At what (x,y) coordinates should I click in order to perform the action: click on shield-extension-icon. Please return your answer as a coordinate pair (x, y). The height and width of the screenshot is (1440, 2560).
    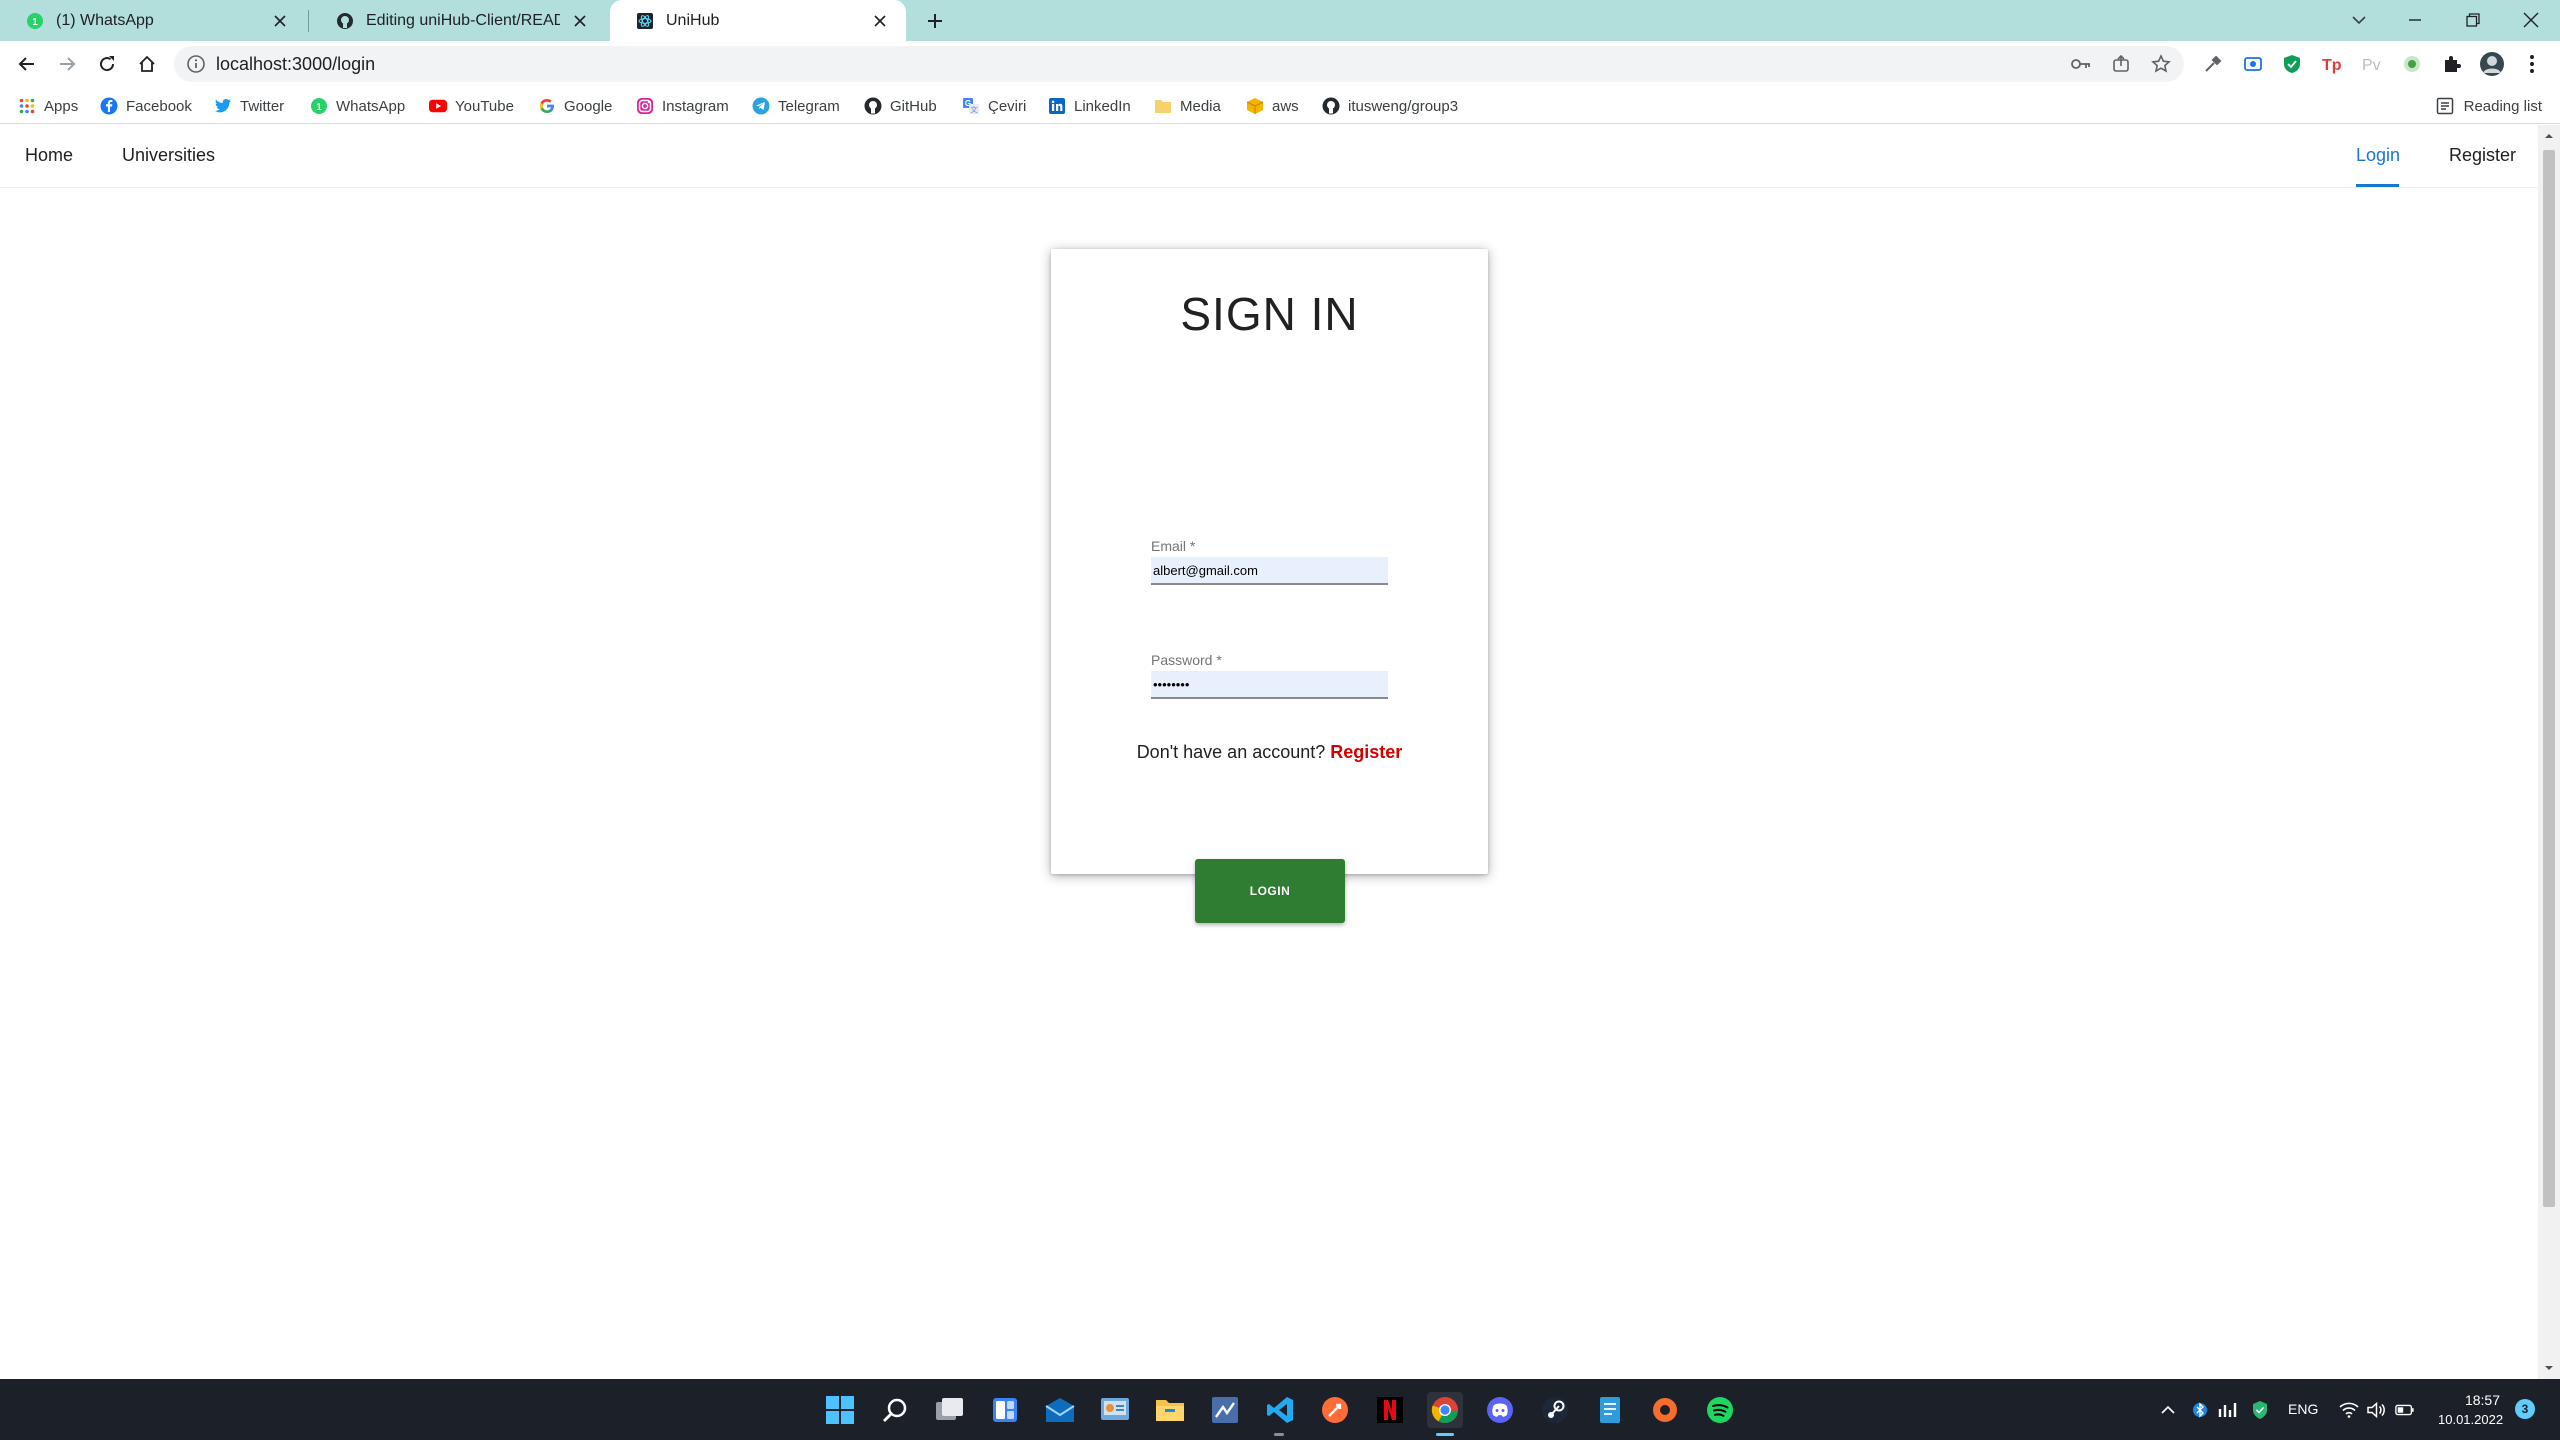
    Looking at the image, I should click on (2292, 64).